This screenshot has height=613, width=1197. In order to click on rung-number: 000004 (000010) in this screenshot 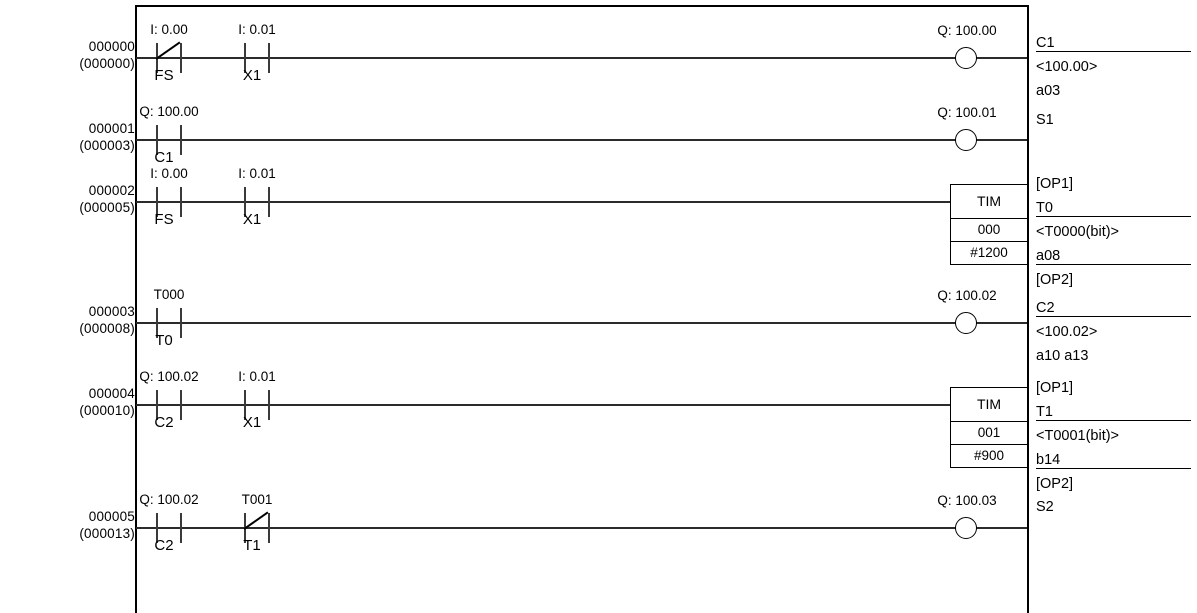, I will do `click(75, 402)`.